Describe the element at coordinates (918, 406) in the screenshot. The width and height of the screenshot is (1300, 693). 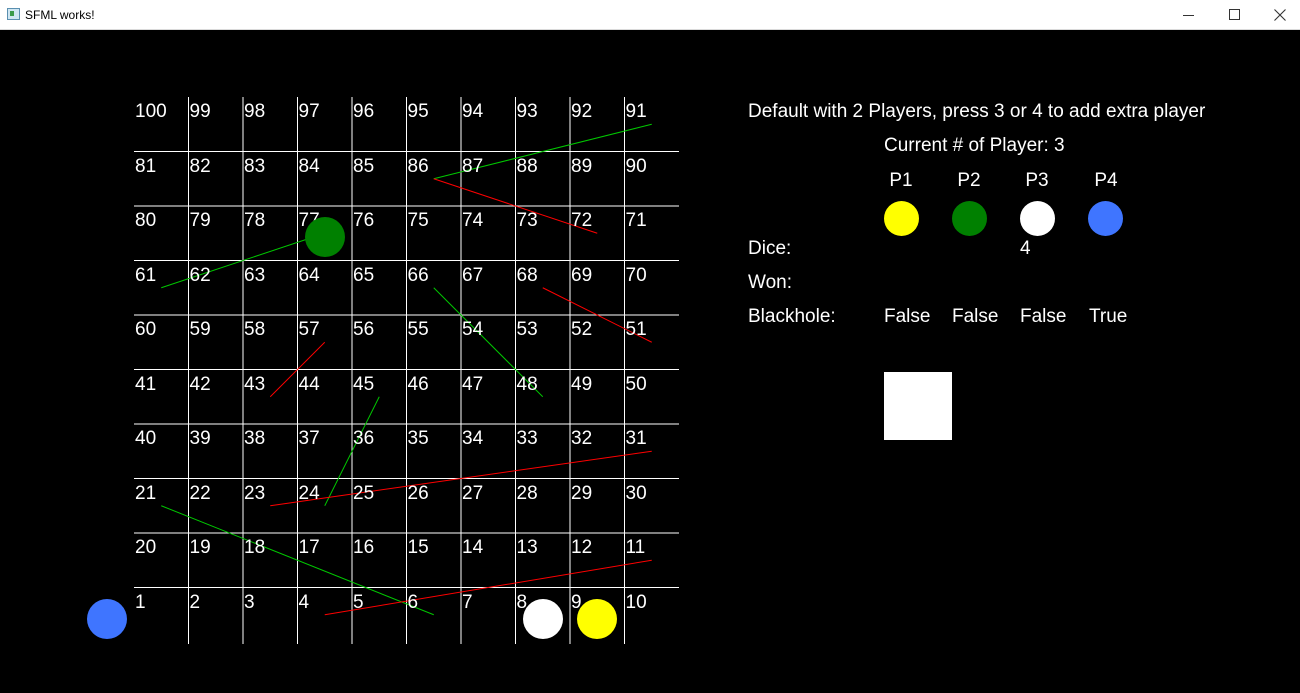
I see `dice-box` at that location.